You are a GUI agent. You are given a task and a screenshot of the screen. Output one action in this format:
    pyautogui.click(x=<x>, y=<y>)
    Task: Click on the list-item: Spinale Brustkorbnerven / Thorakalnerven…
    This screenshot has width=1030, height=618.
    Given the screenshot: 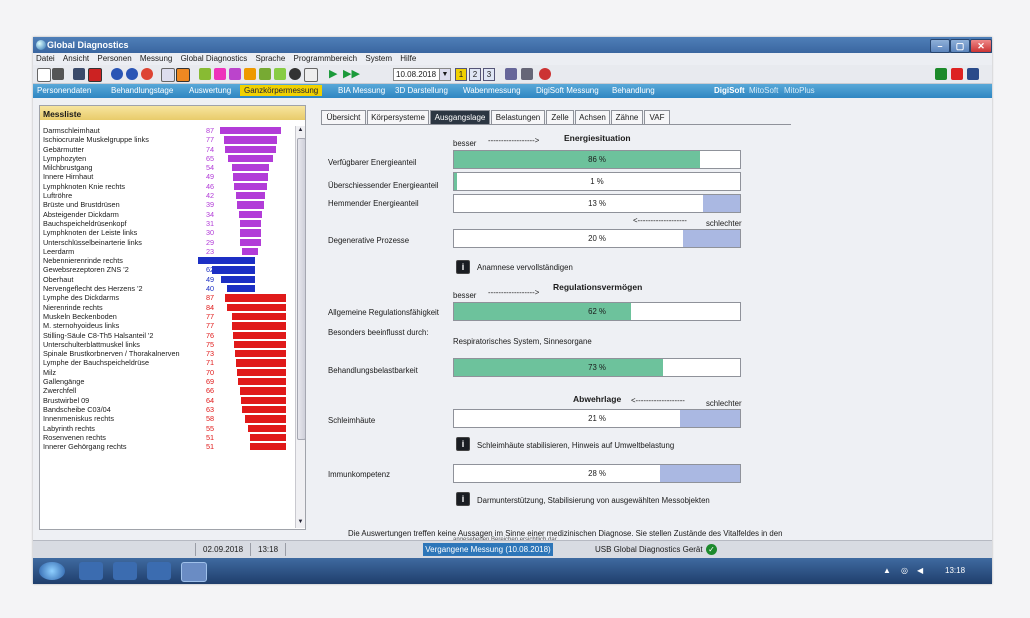 What is the action you would take?
    pyautogui.click(x=167, y=353)
    